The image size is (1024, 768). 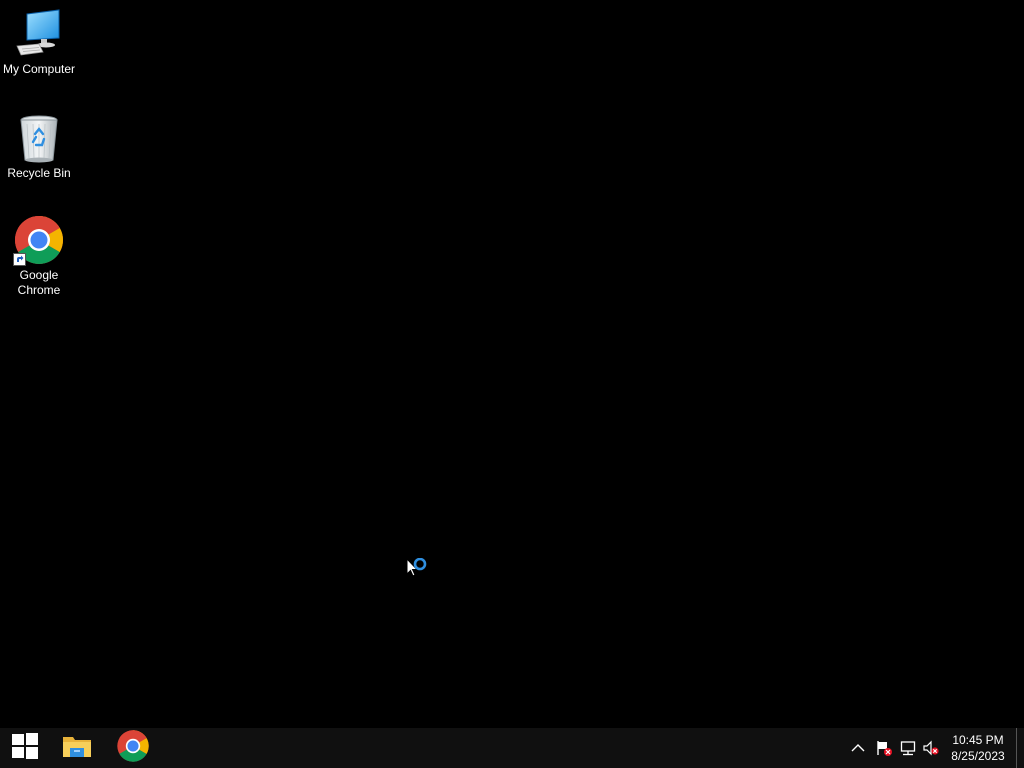 I want to click on file-explorer-taskbar-button, so click(x=77, y=748).